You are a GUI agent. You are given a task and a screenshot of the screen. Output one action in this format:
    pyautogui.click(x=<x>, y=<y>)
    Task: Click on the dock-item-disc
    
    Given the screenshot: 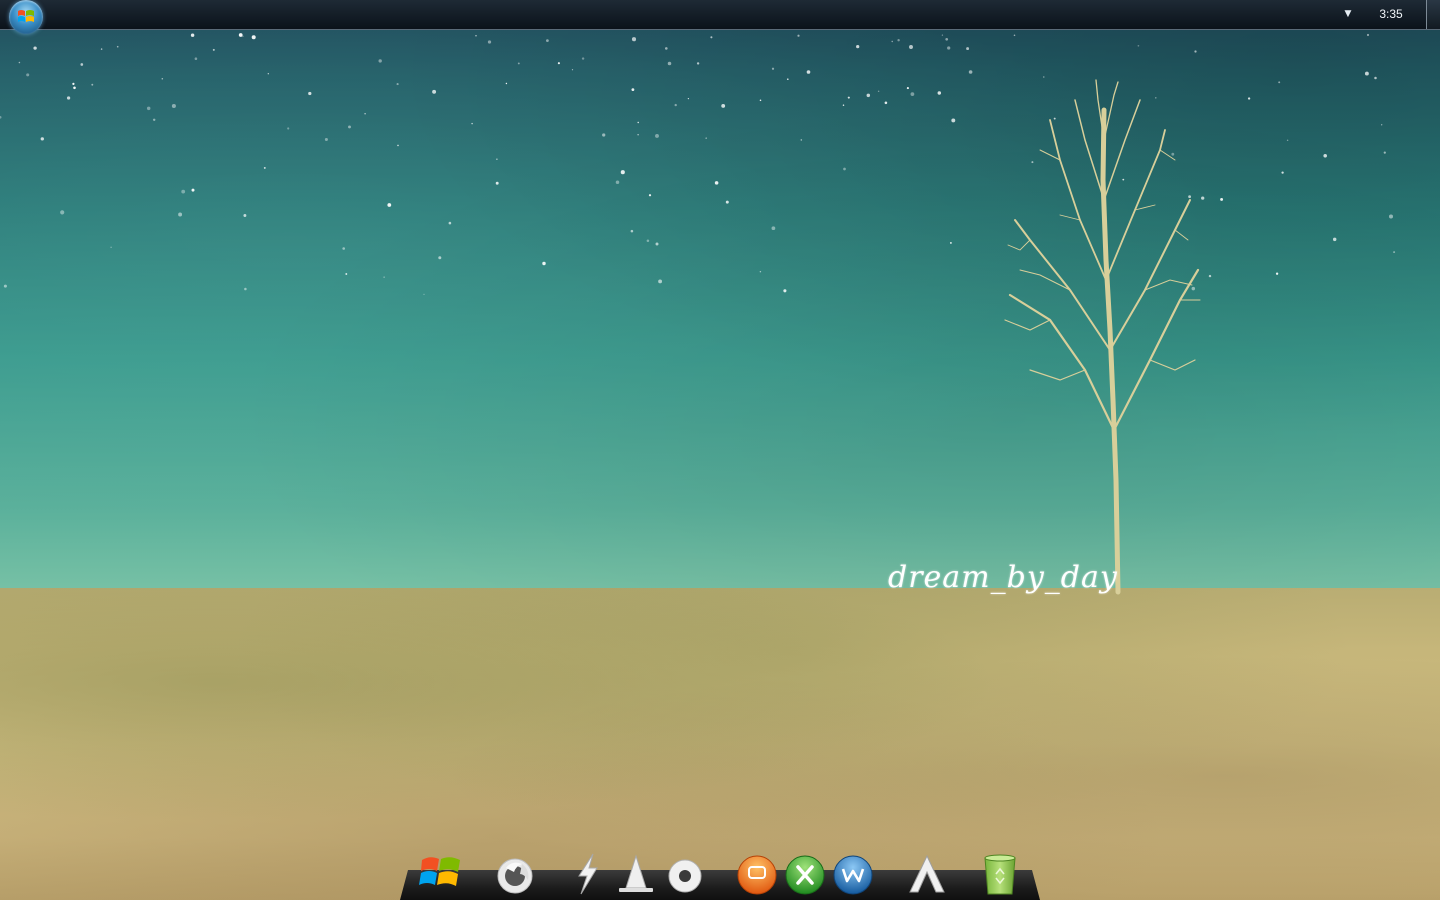 What is the action you would take?
    pyautogui.click(x=685, y=873)
    